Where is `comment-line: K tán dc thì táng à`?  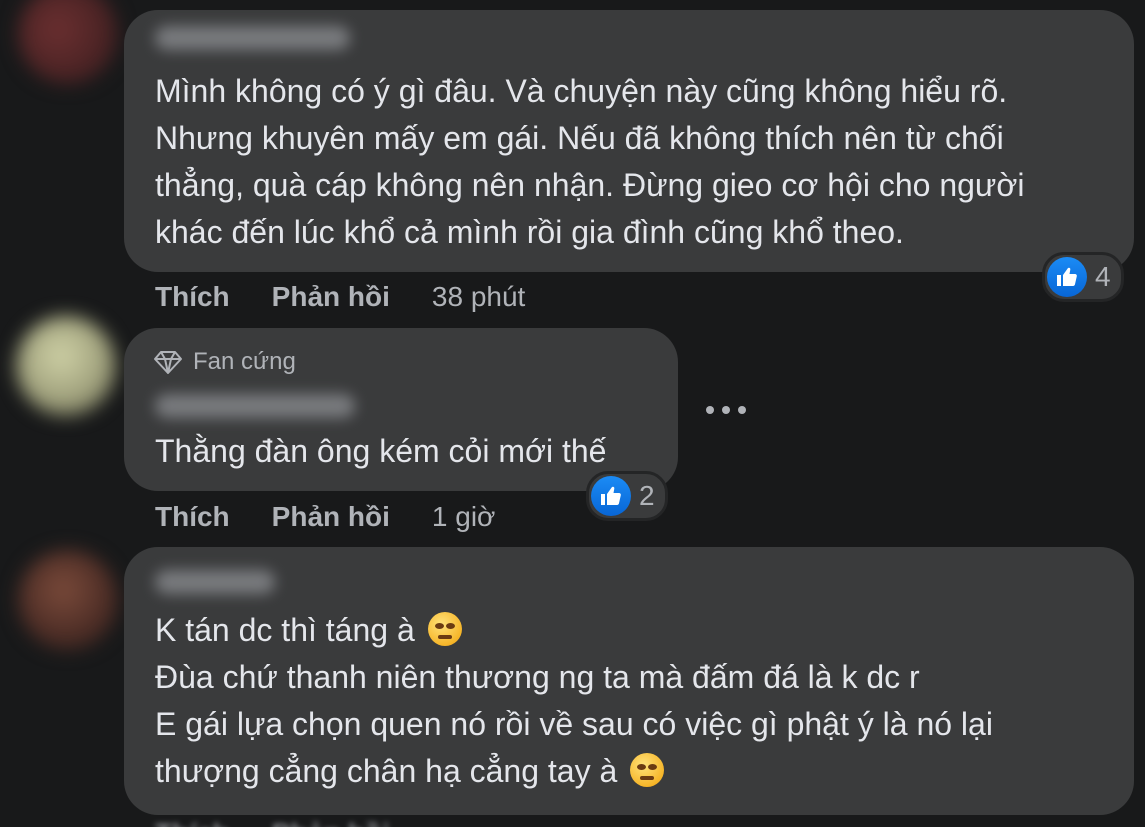 comment-line: K tán dc thì táng à is located at coordinates (285, 630).